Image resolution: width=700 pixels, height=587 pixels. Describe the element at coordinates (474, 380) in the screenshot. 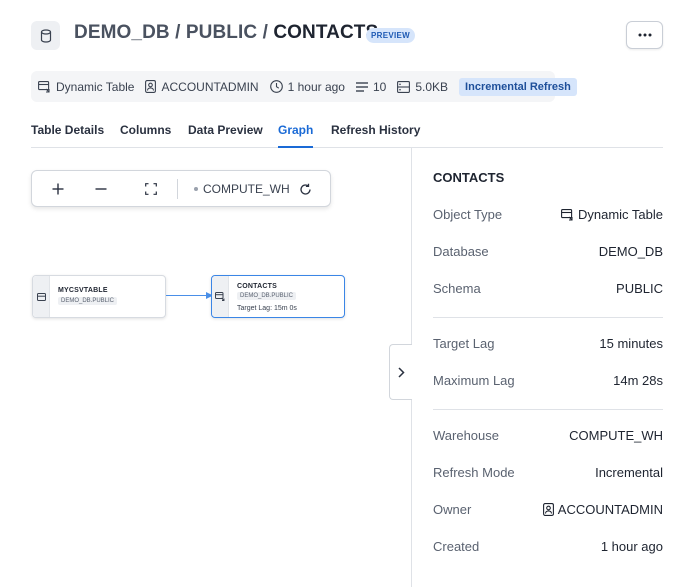

I see `detail-key: Maximum Lag` at that location.